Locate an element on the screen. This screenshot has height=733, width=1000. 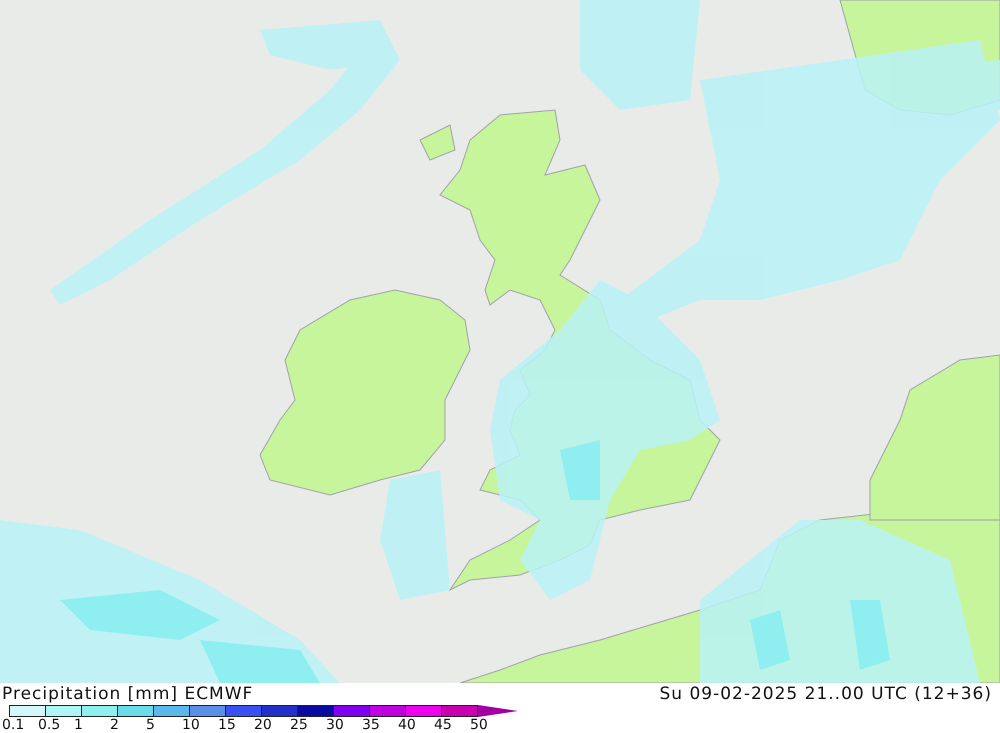
legend-label: 0.1 is located at coordinates (14, 725).